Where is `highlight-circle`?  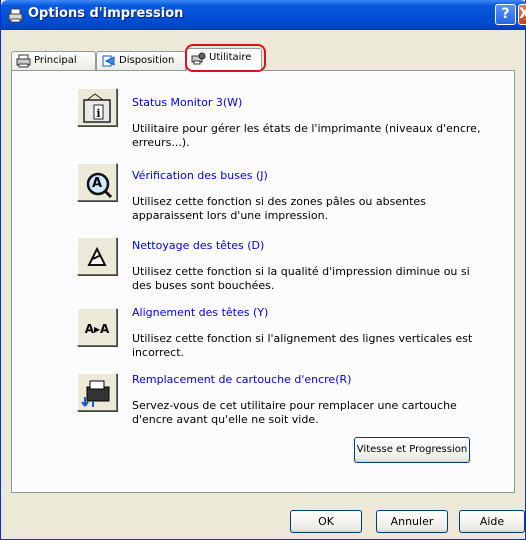 highlight-circle is located at coordinates (225, 58).